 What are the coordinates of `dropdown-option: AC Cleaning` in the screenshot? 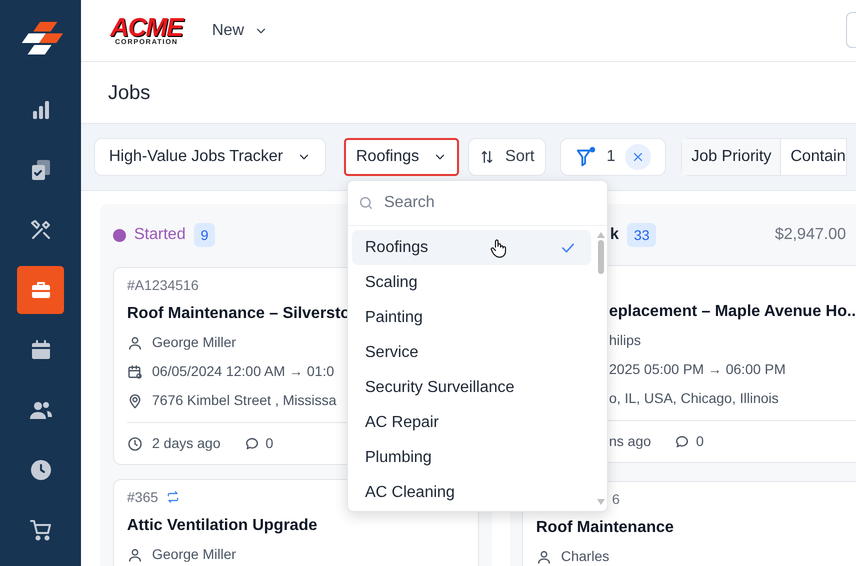 It's located at (471, 492).